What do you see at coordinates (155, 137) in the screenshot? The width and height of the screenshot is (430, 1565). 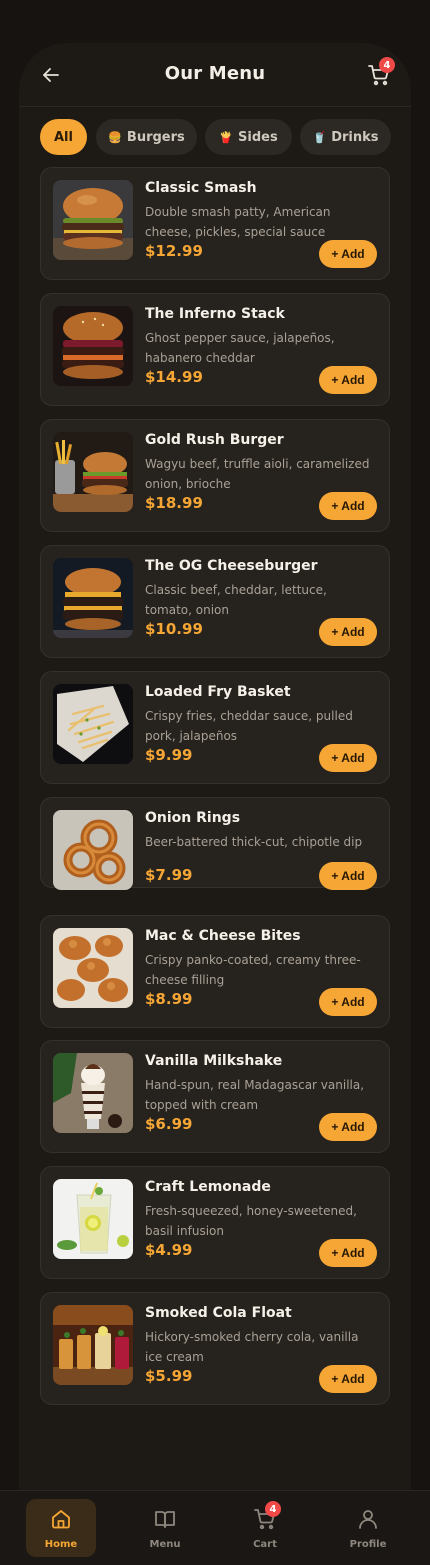 I see `tab-label: Burgers` at bounding box center [155, 137].